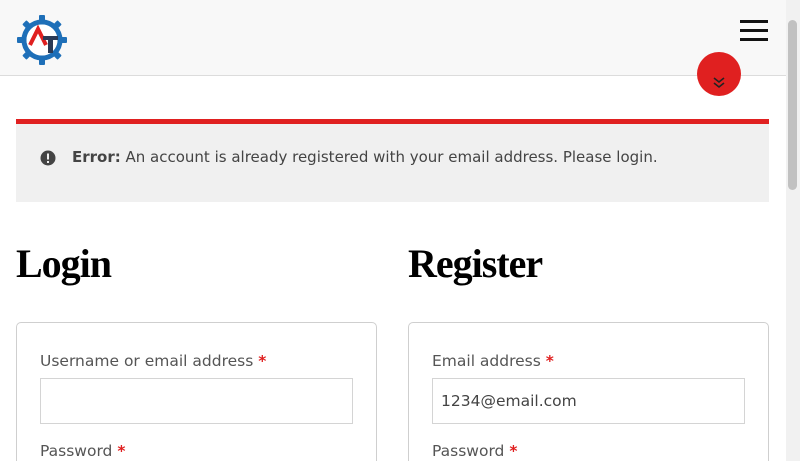  I want to click on login-password-label: Password *, so click(83, 451).